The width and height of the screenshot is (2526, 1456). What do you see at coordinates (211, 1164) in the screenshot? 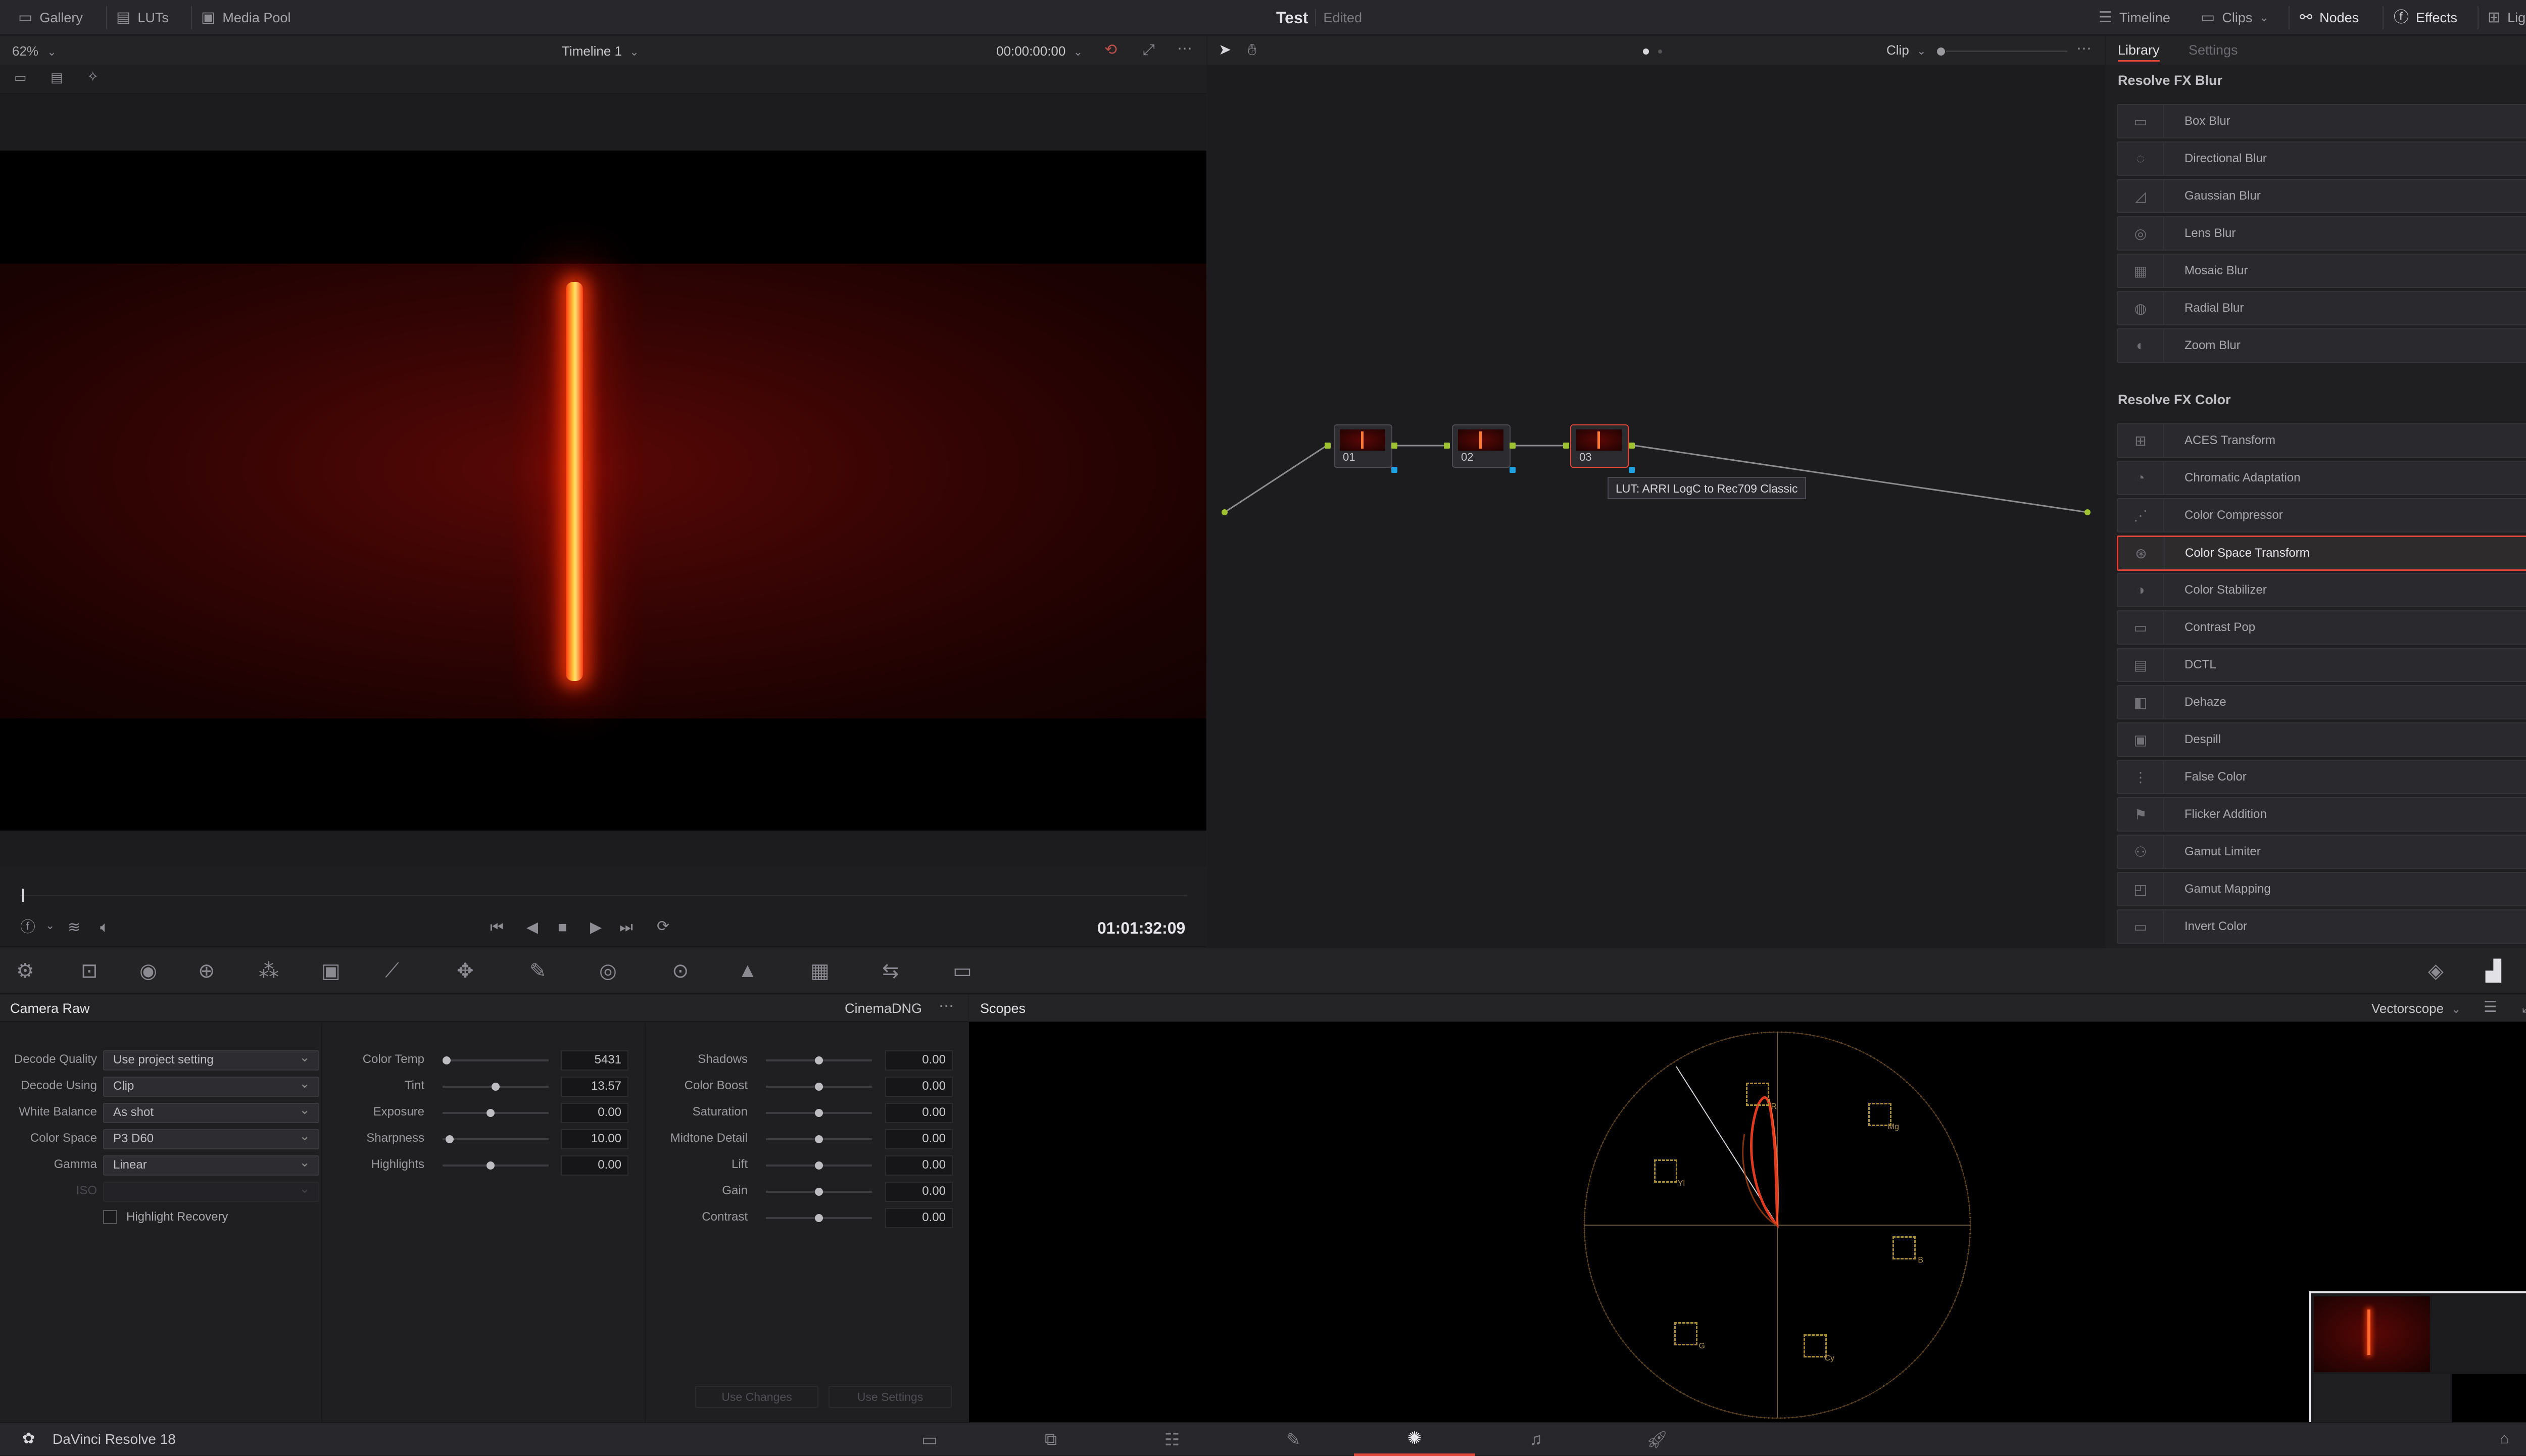
I see `raw-field-dropdown: Linear` at bounding box center [211, 1164].